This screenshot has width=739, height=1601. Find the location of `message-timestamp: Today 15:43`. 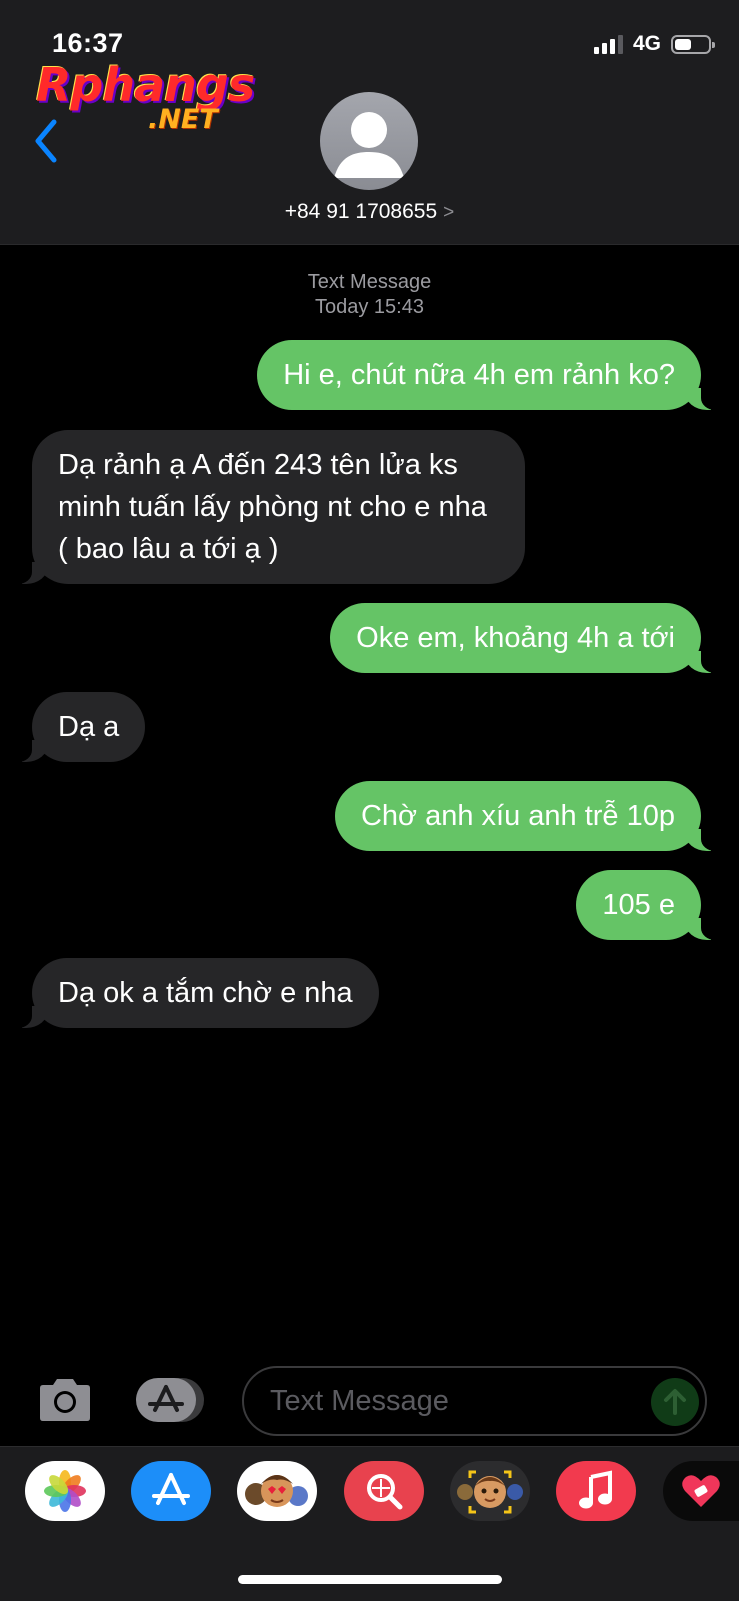

message-timestamp: Today 15:43 is located at coordinates (369, 307).